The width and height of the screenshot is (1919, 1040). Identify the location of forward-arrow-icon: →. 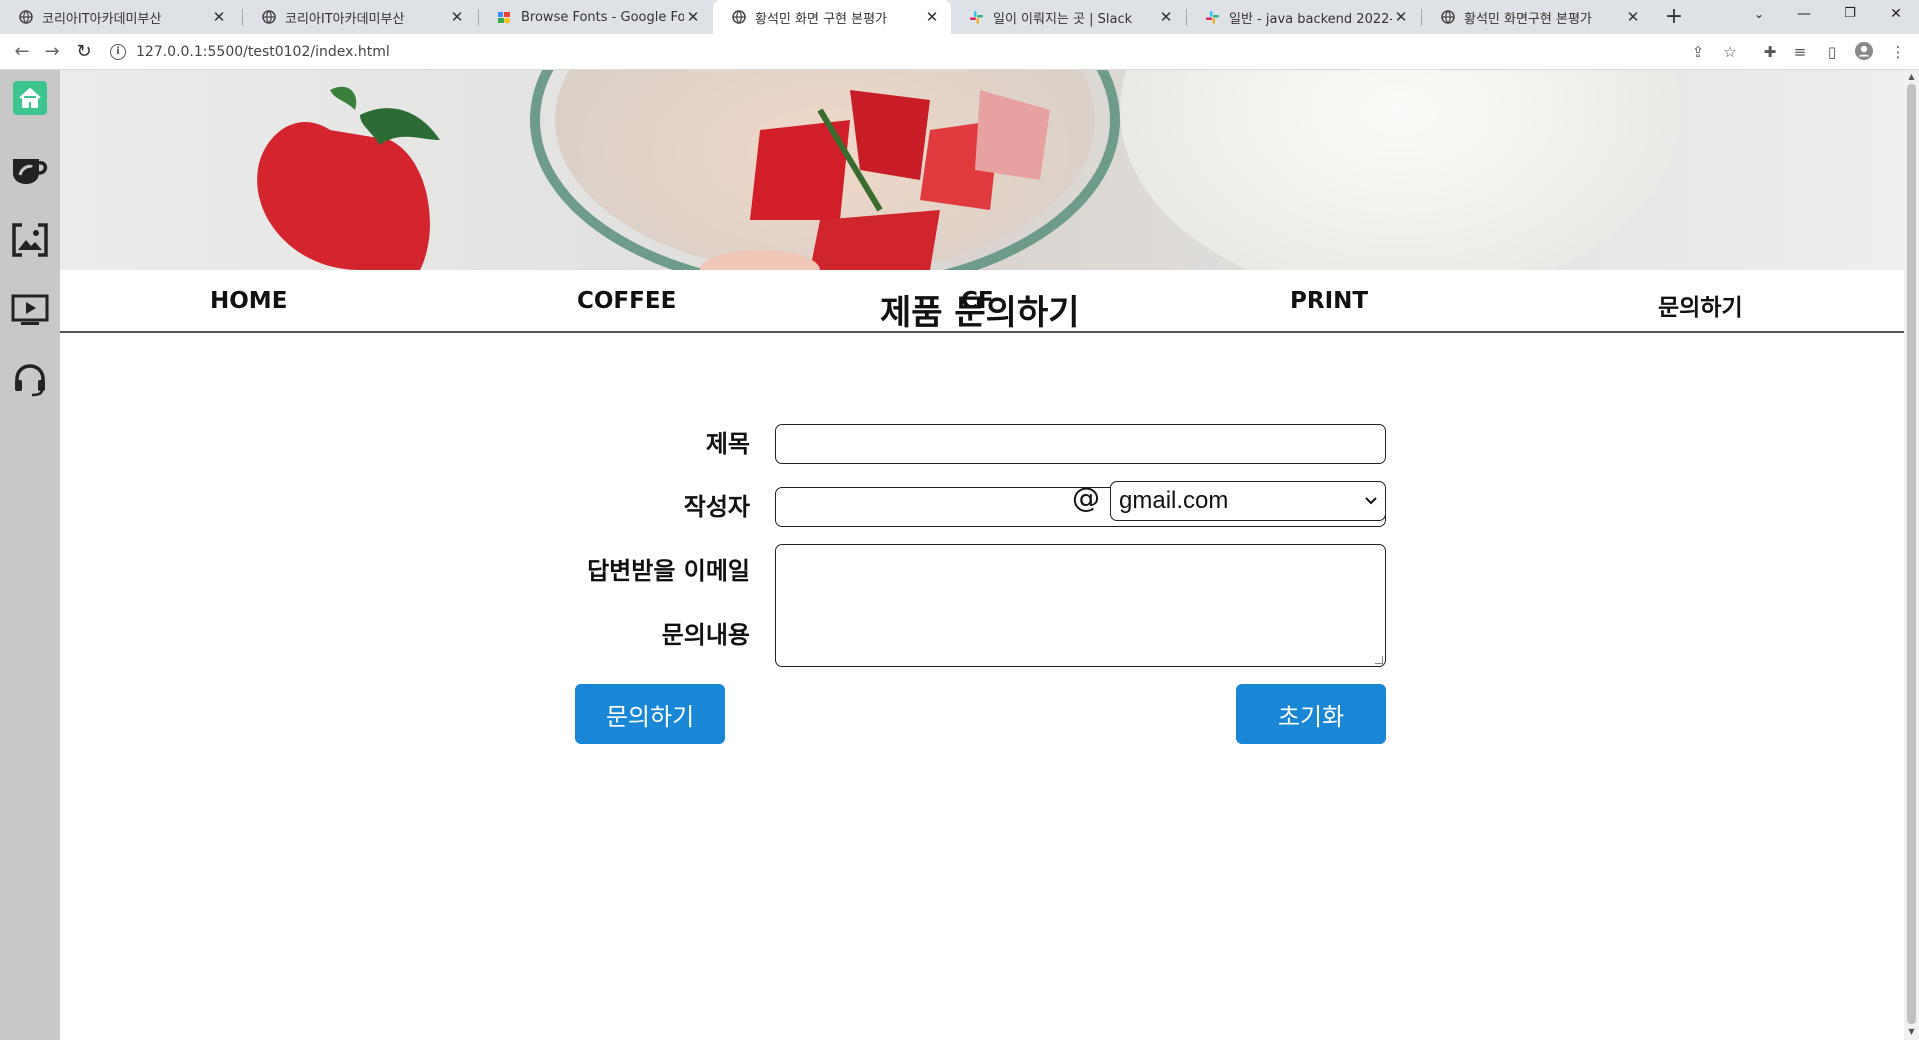
(52, 52).